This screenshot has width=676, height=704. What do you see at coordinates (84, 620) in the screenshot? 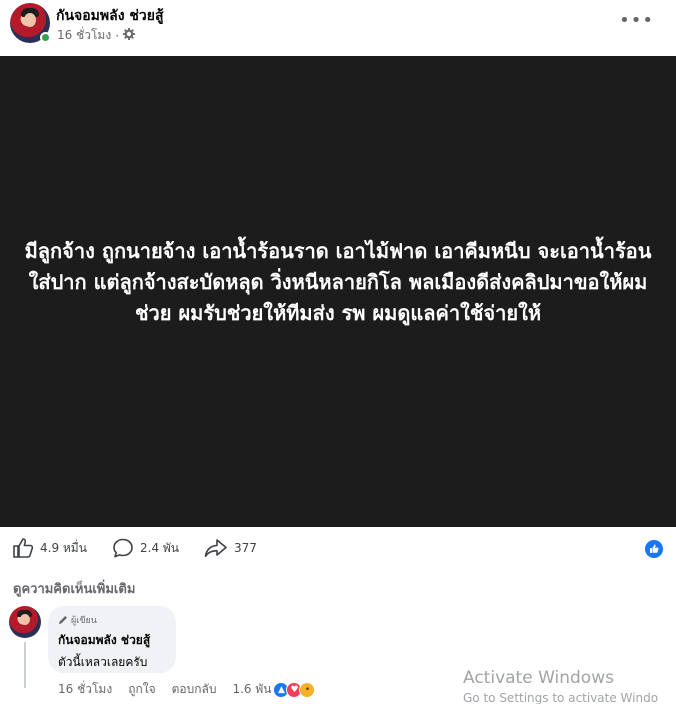
I see `author-badge-label: ผู้เขียน` at bounding box center [84, 620].